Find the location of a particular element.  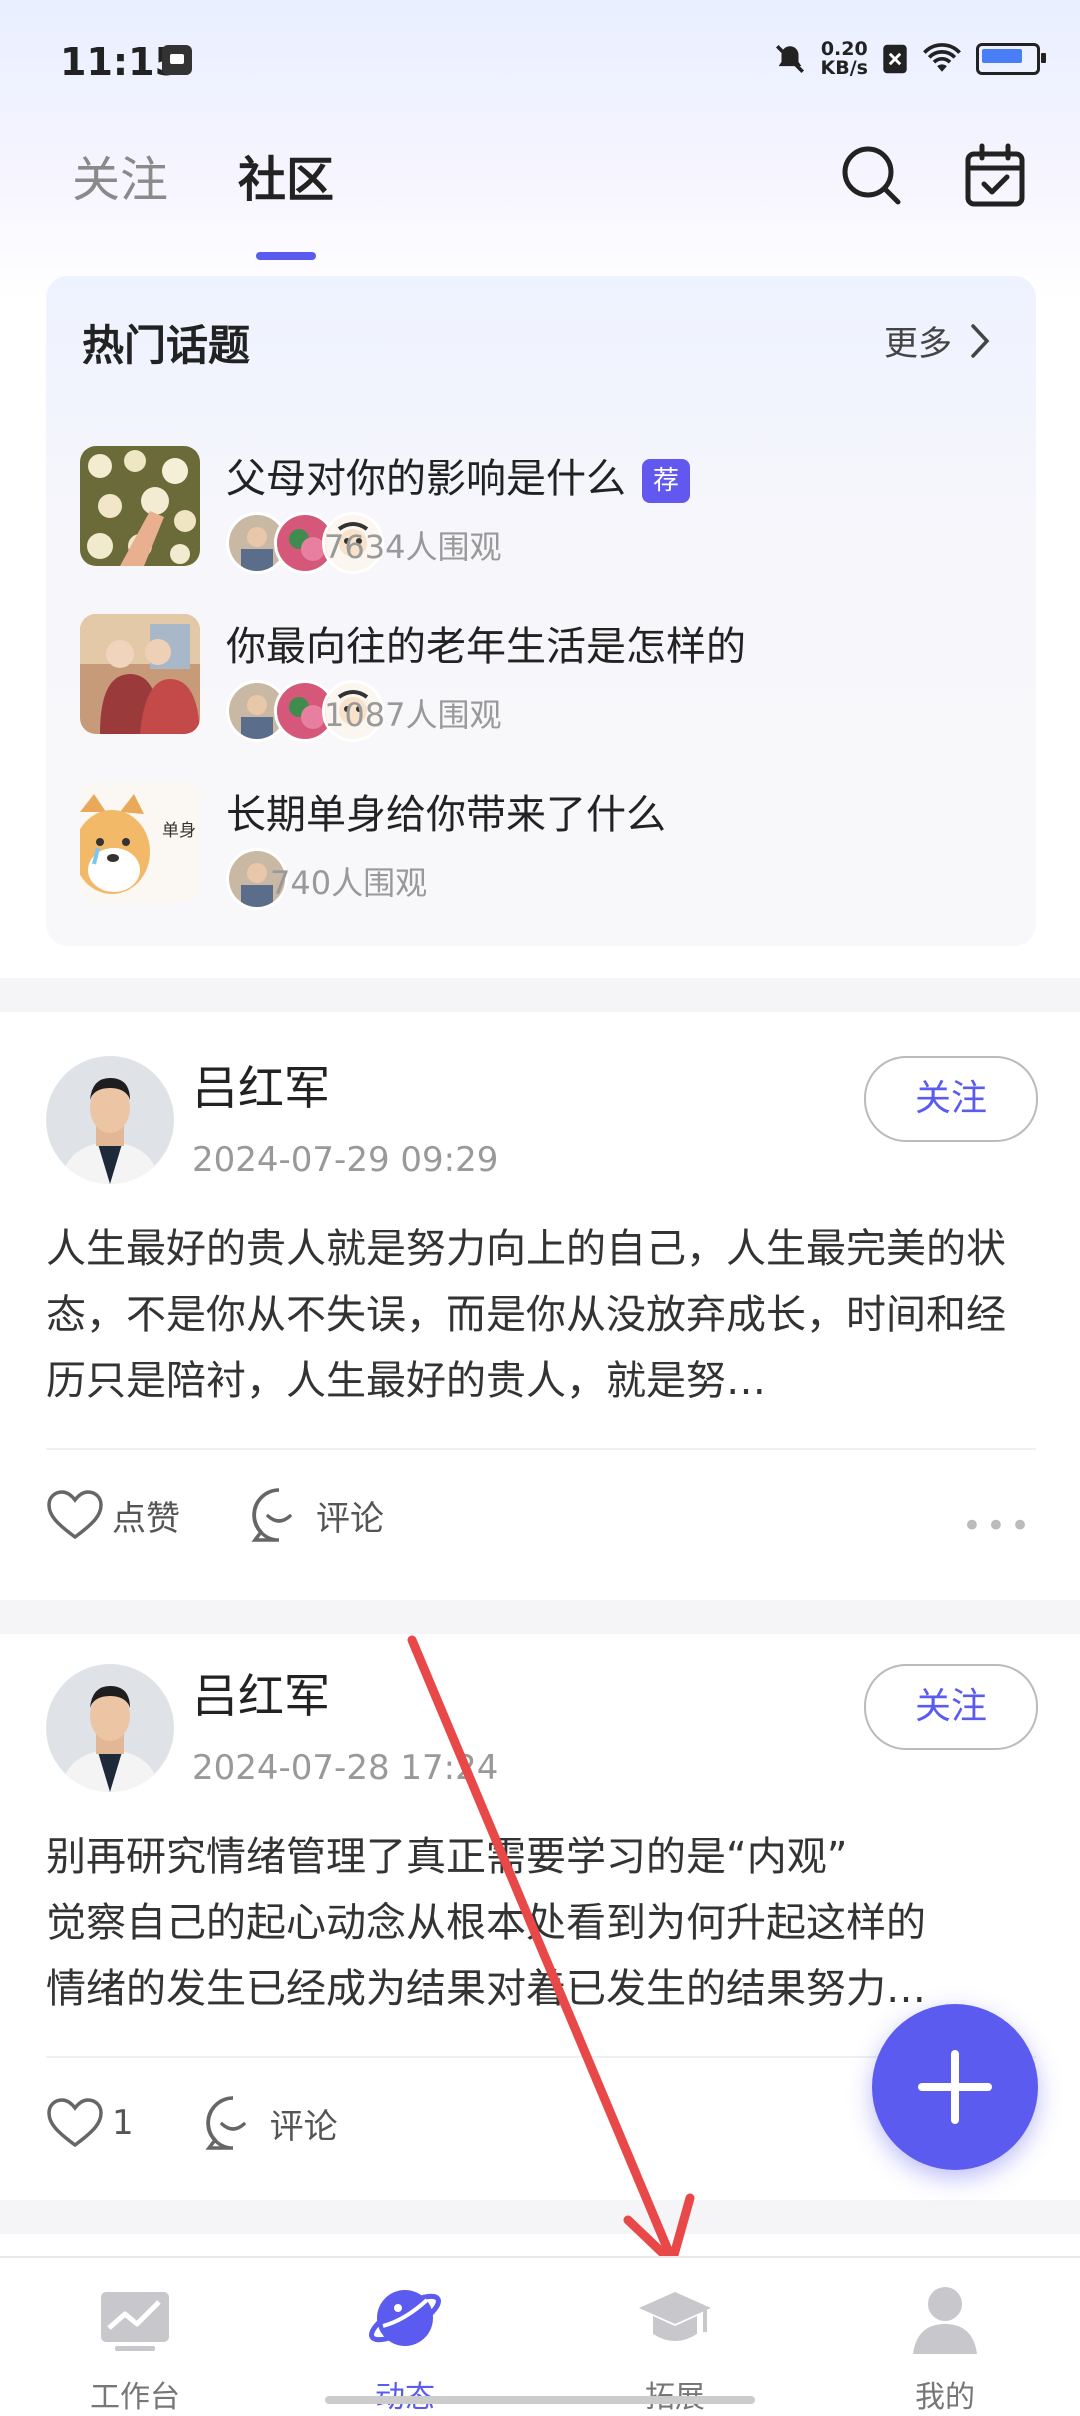

sim-card-icon is located at coordinates (177, 60).